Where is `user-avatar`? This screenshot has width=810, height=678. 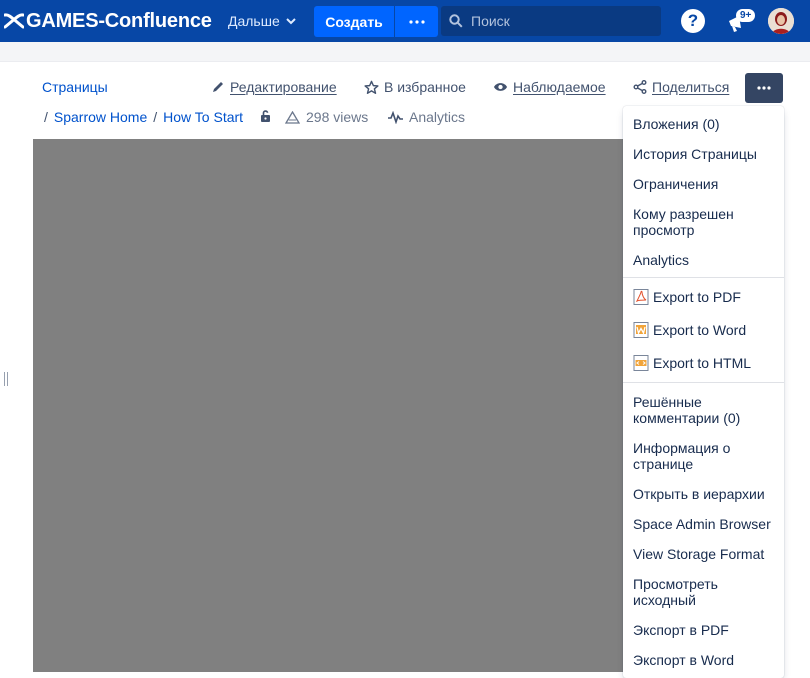
user-avatar is located at coordinates (781, 21).